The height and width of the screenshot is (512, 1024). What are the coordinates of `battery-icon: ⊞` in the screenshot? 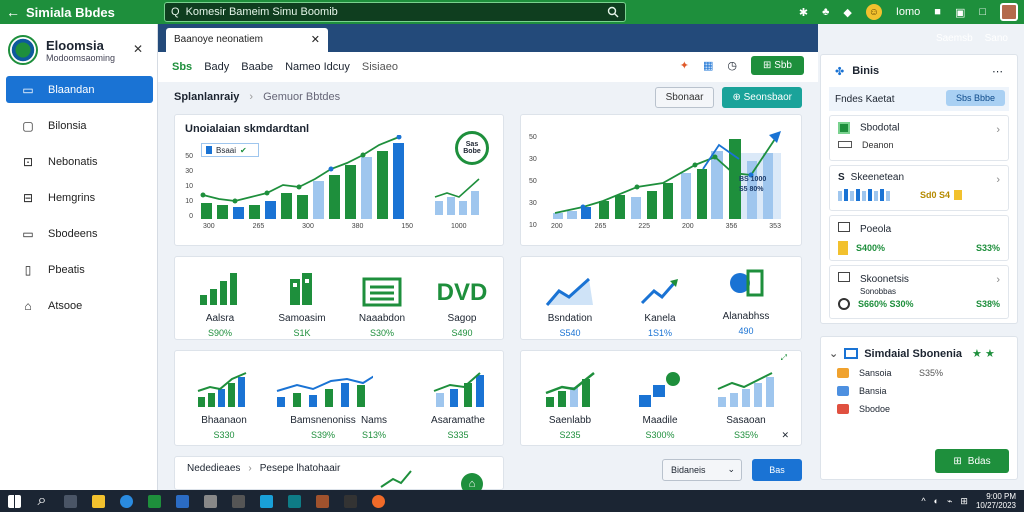 It's located at (964, 501).